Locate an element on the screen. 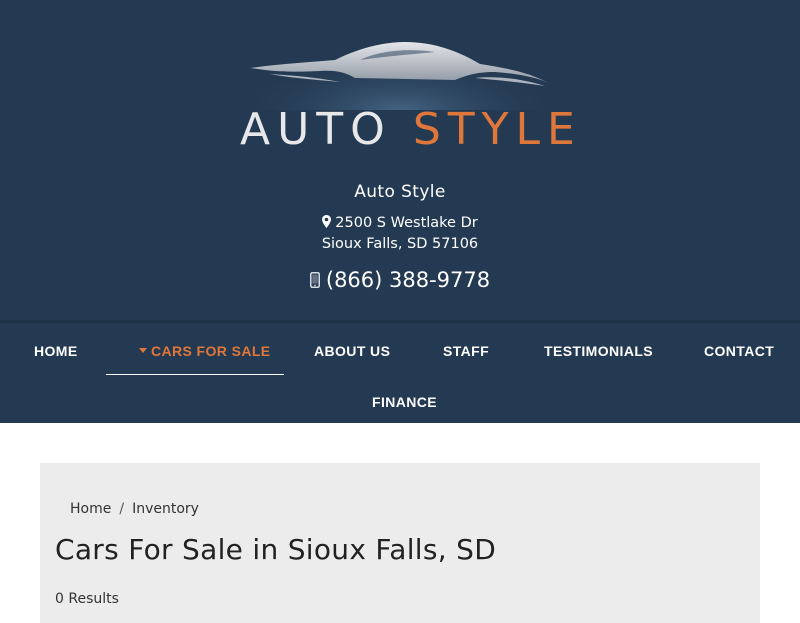  nav-item-cars-for-sale-label: CARS FOR SALE is located at coordinates (211, 351).